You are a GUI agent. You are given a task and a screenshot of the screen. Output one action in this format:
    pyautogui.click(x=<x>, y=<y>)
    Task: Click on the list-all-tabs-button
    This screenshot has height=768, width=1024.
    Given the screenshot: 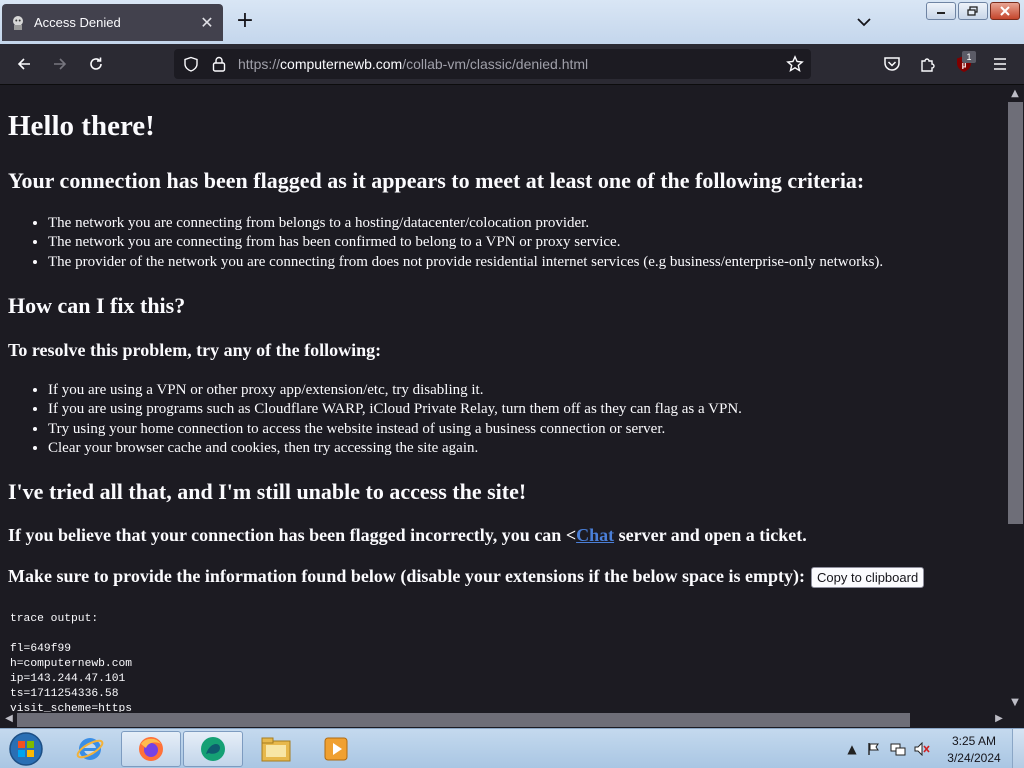 What is the action you would take?
    pyautogui.click(x=864, y=22)
    